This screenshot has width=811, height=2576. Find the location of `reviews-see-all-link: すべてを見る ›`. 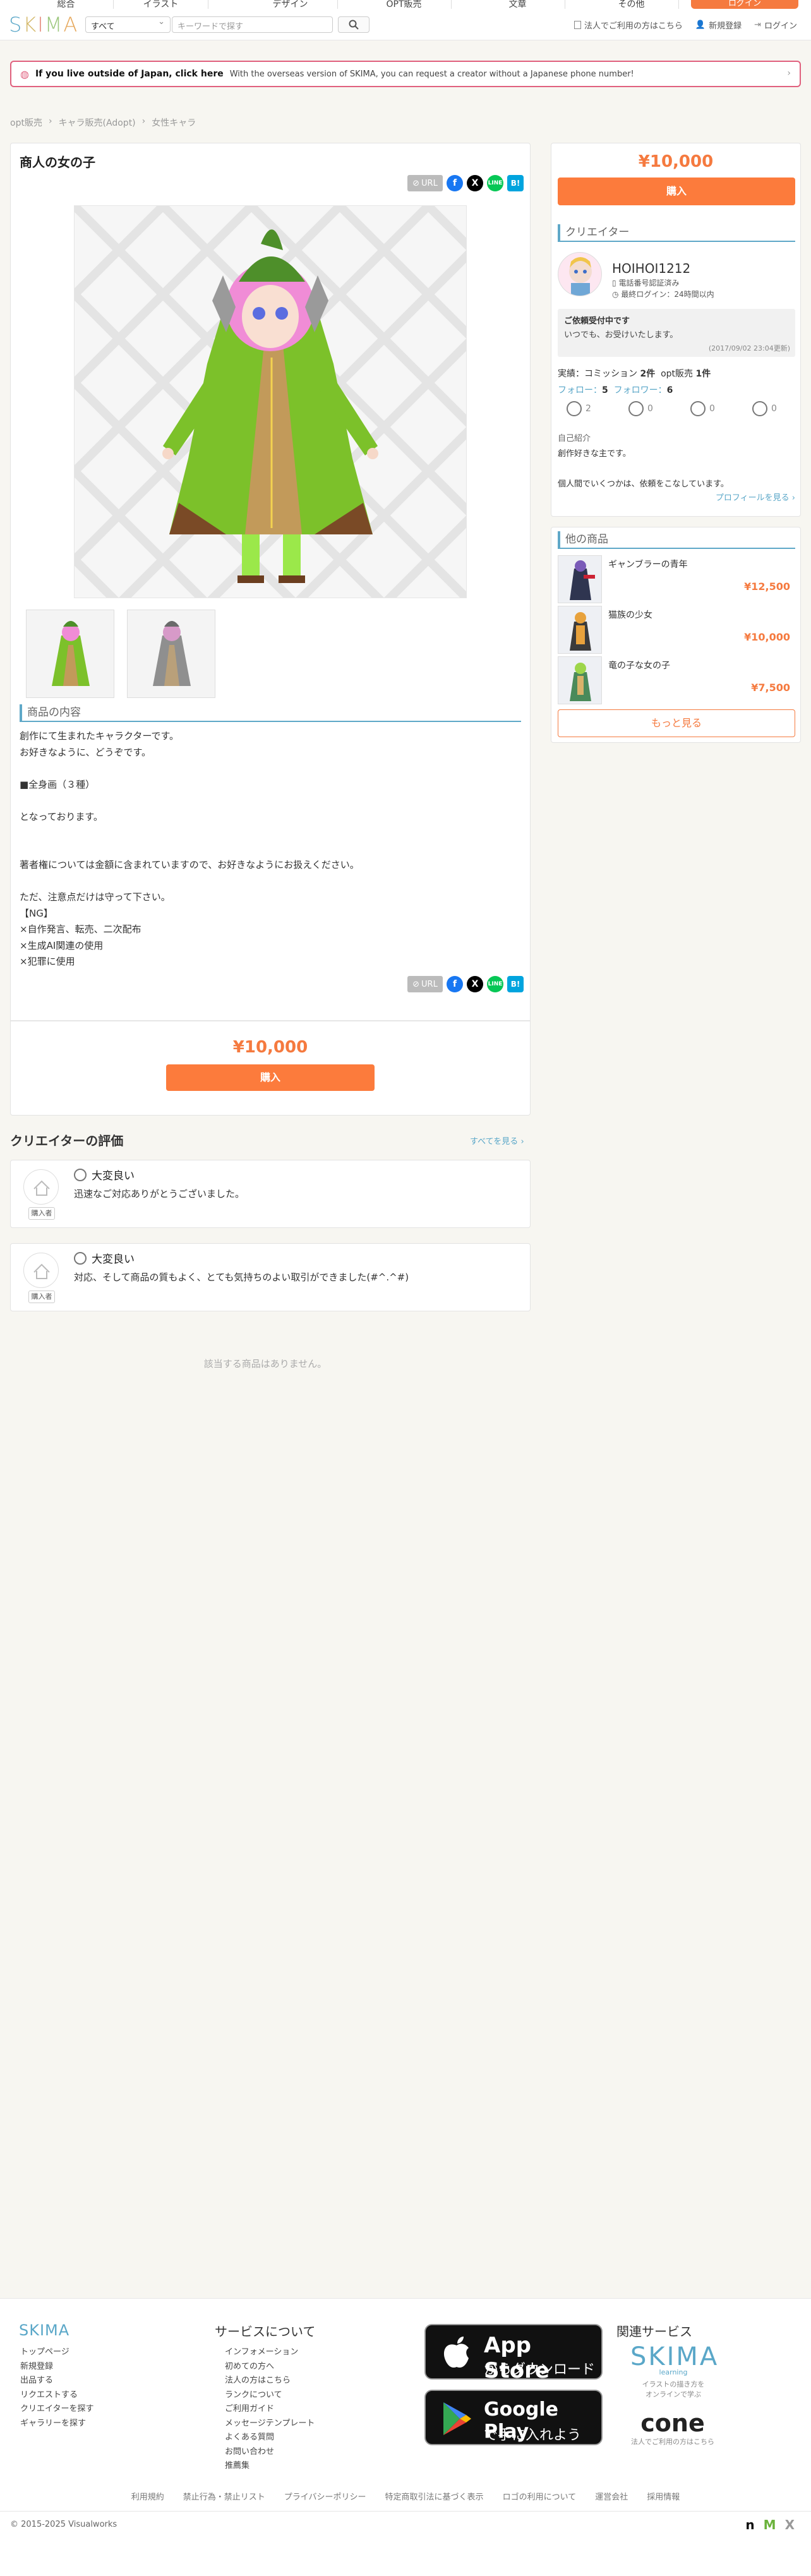

reviews-see-all-link: すべてを見る › is located at coordinates (497, 1141).